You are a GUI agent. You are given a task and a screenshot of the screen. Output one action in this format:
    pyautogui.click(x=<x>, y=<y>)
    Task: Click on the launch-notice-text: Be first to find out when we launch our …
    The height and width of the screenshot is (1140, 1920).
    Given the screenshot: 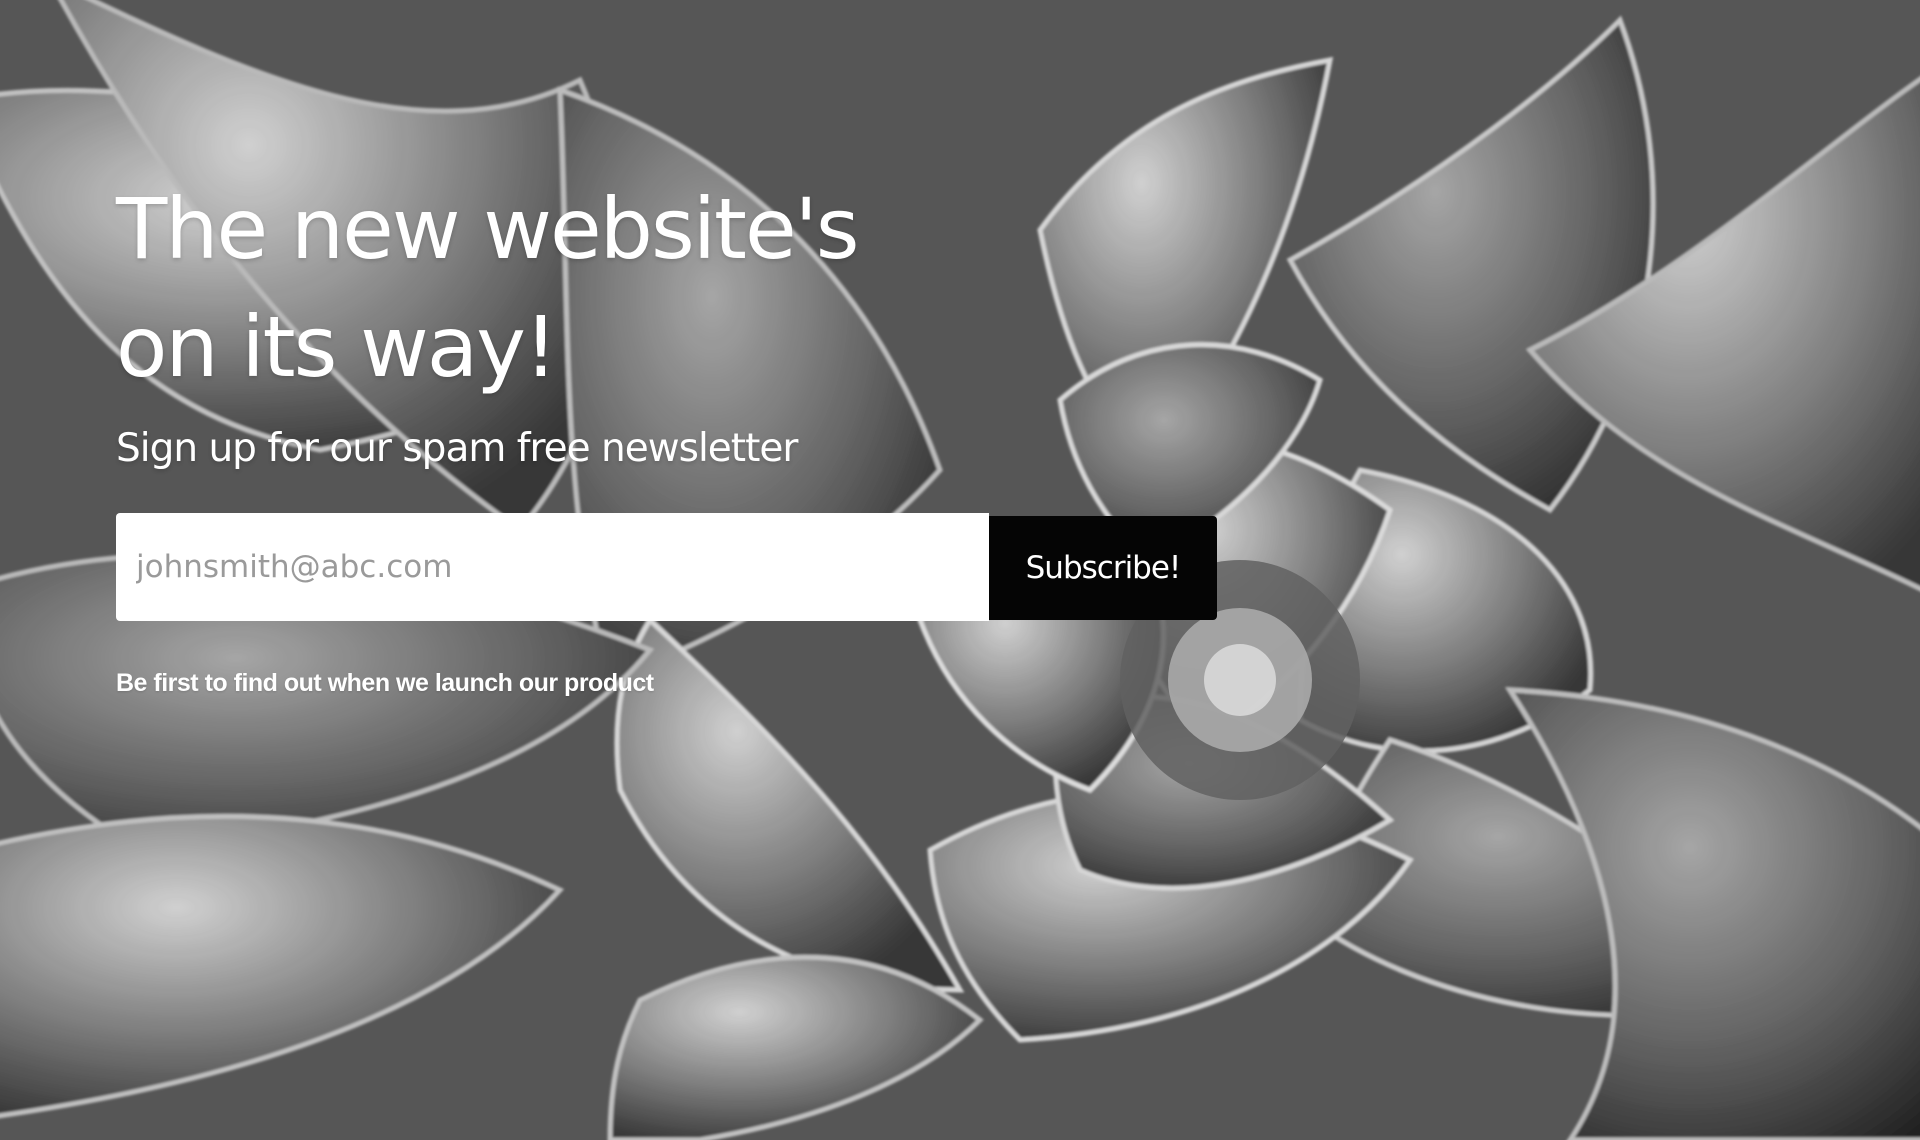 What is the action you would take?
    pyautogui.click(x=385, y=683)
    